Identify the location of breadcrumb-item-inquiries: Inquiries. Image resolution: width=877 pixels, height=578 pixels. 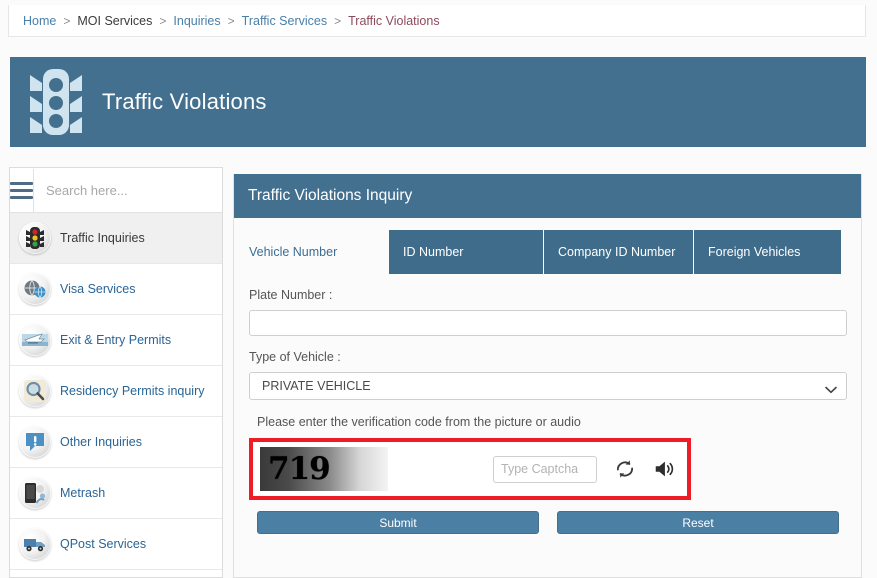
(196, 21).